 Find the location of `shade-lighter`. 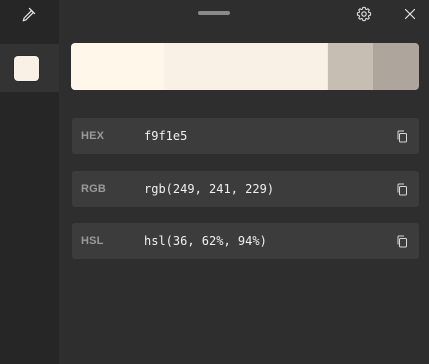

shade-lighter is located at coordinates (117, 66).